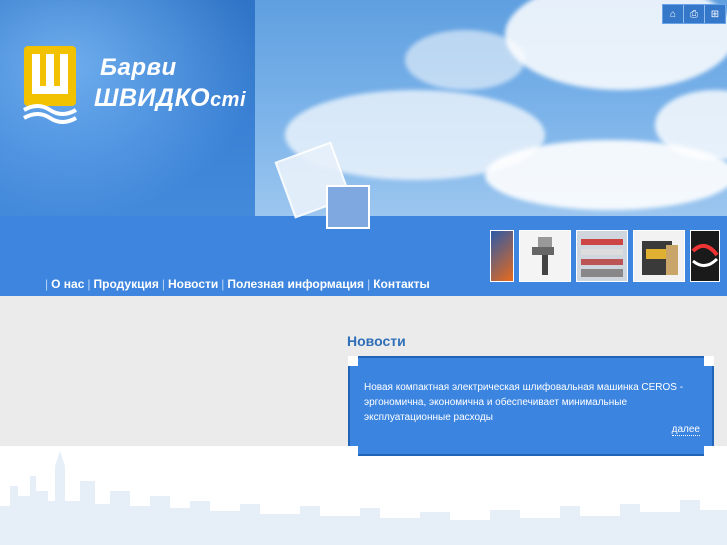  I want to click on logo-word-1: Барви, so click(138, 67).